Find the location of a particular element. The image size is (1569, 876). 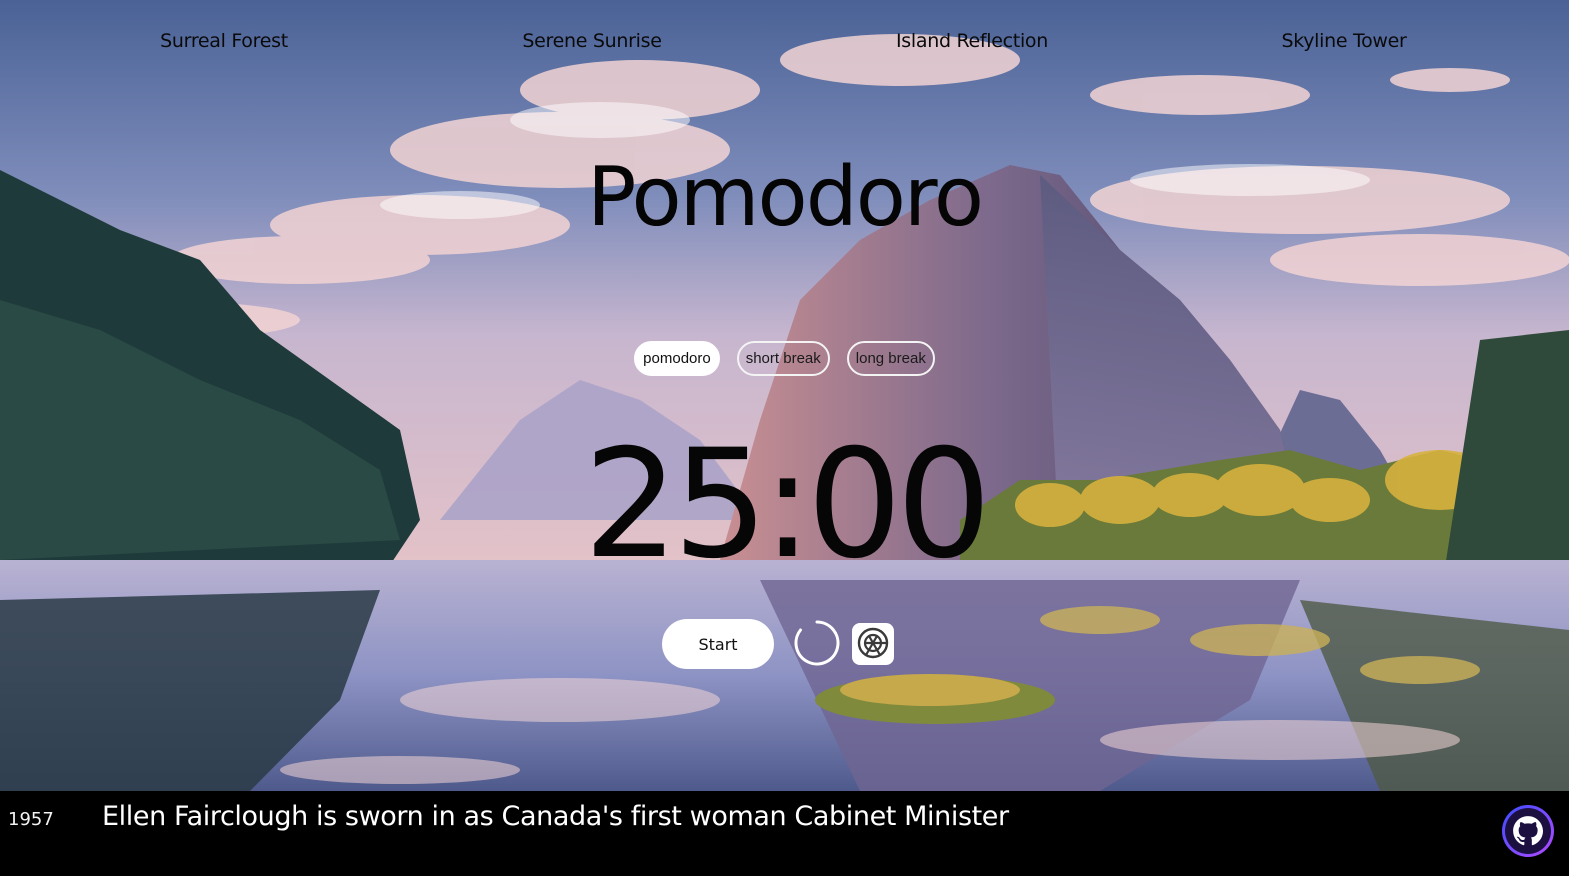

settings-button is located at coordinates (873, 644).